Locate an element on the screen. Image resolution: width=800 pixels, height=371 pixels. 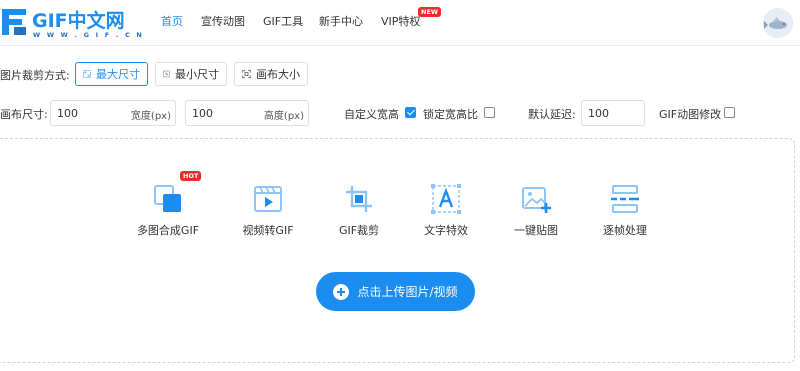
tool-one-click-sticker: 一键贴图 is located at coordinates (536, 209).